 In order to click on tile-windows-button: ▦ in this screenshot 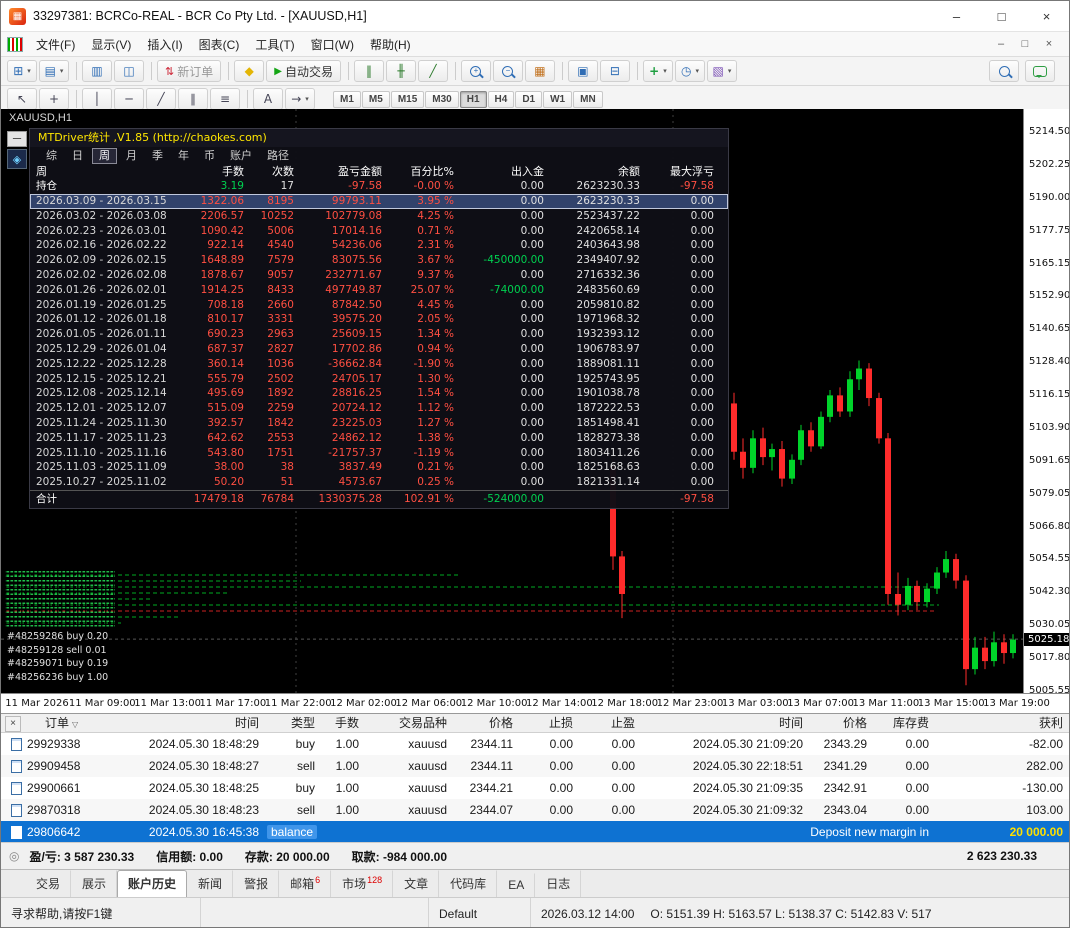, I will do `click(539, 71)`.